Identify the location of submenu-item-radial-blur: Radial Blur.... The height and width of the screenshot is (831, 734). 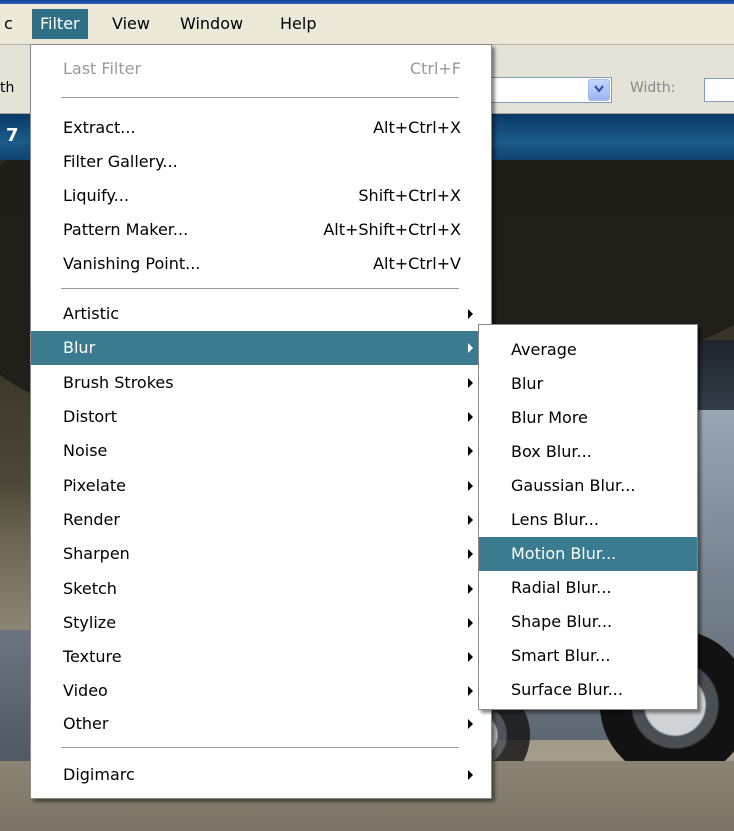
(588, 588).